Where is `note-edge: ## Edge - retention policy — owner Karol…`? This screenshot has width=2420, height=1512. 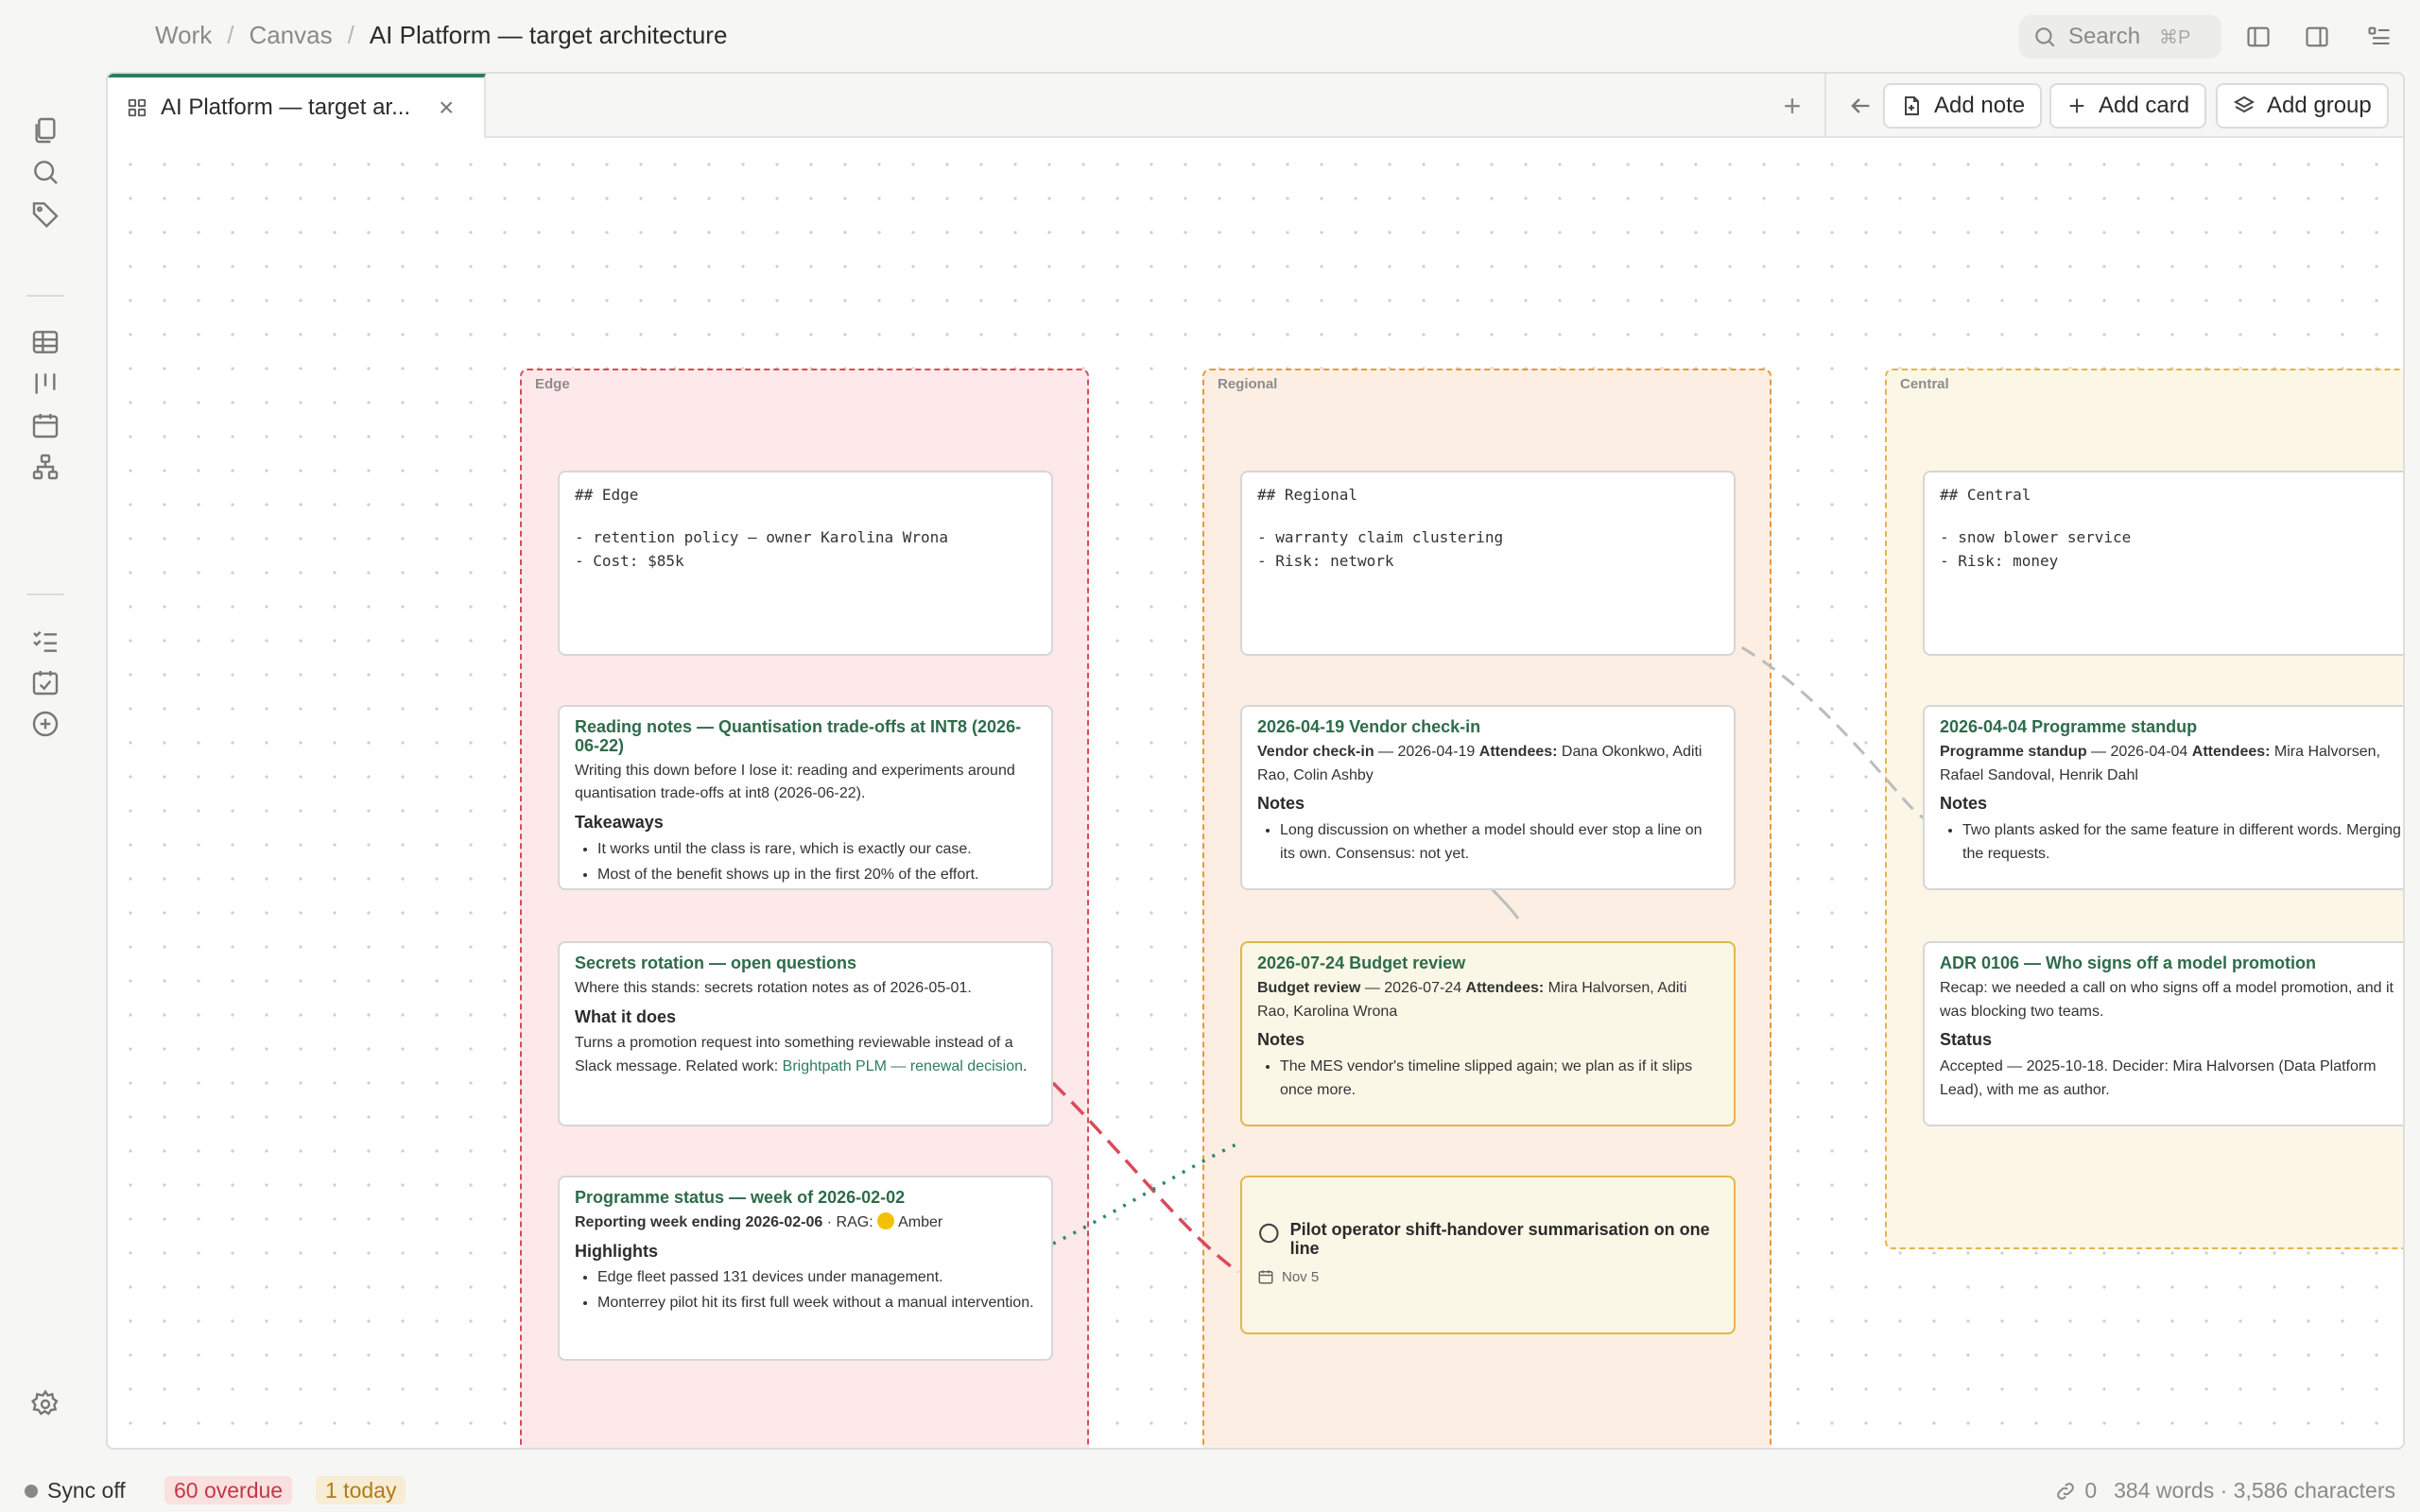
note-edge: ## Edge - retention policy — owner Karol… is located at coordinates (806, 563).